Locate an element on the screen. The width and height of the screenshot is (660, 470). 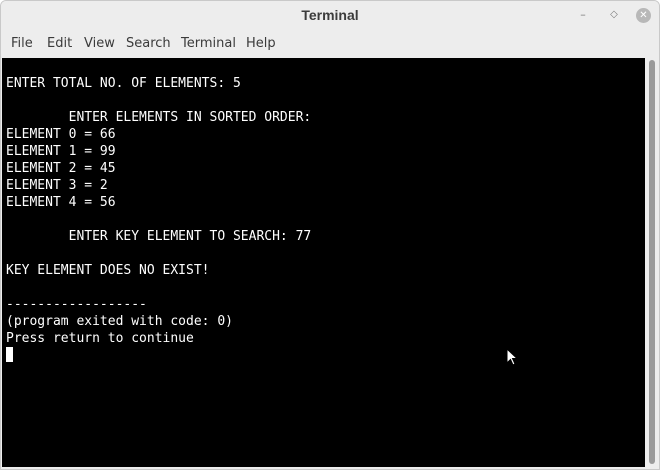
window-title: Terminal is located at coordinates (330, 15).